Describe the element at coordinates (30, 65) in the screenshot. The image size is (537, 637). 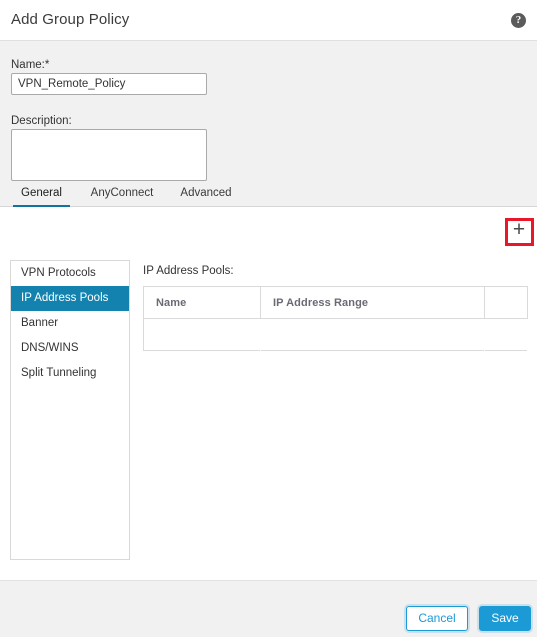
I see `name-label: Name:*` at that location.